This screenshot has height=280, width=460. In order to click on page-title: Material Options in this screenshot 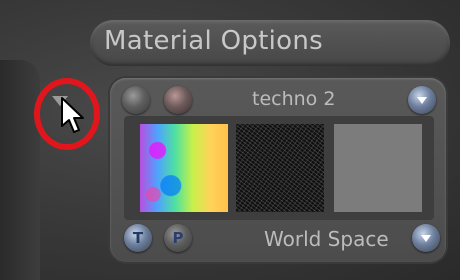, I will do `click(214, 41)`.